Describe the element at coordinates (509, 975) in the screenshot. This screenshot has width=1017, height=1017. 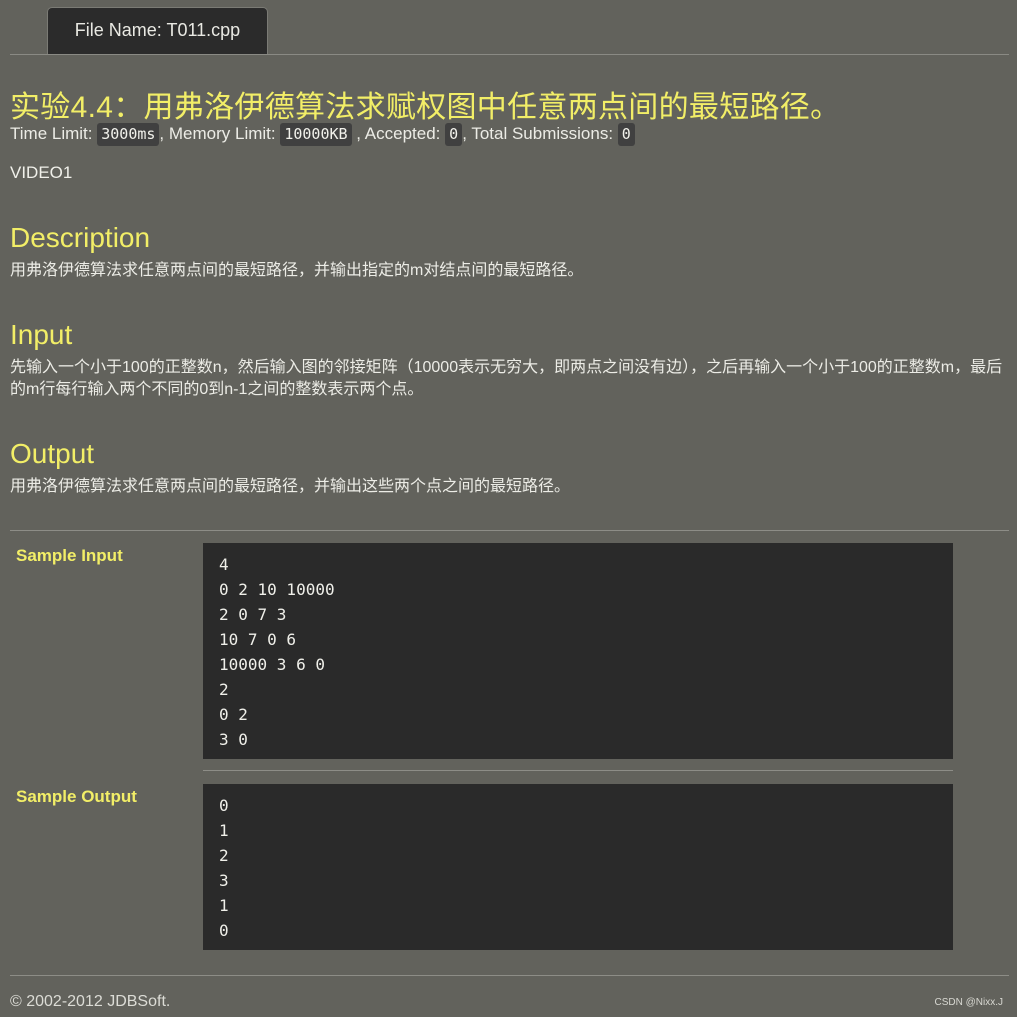
I see `footer-divider` at that location.